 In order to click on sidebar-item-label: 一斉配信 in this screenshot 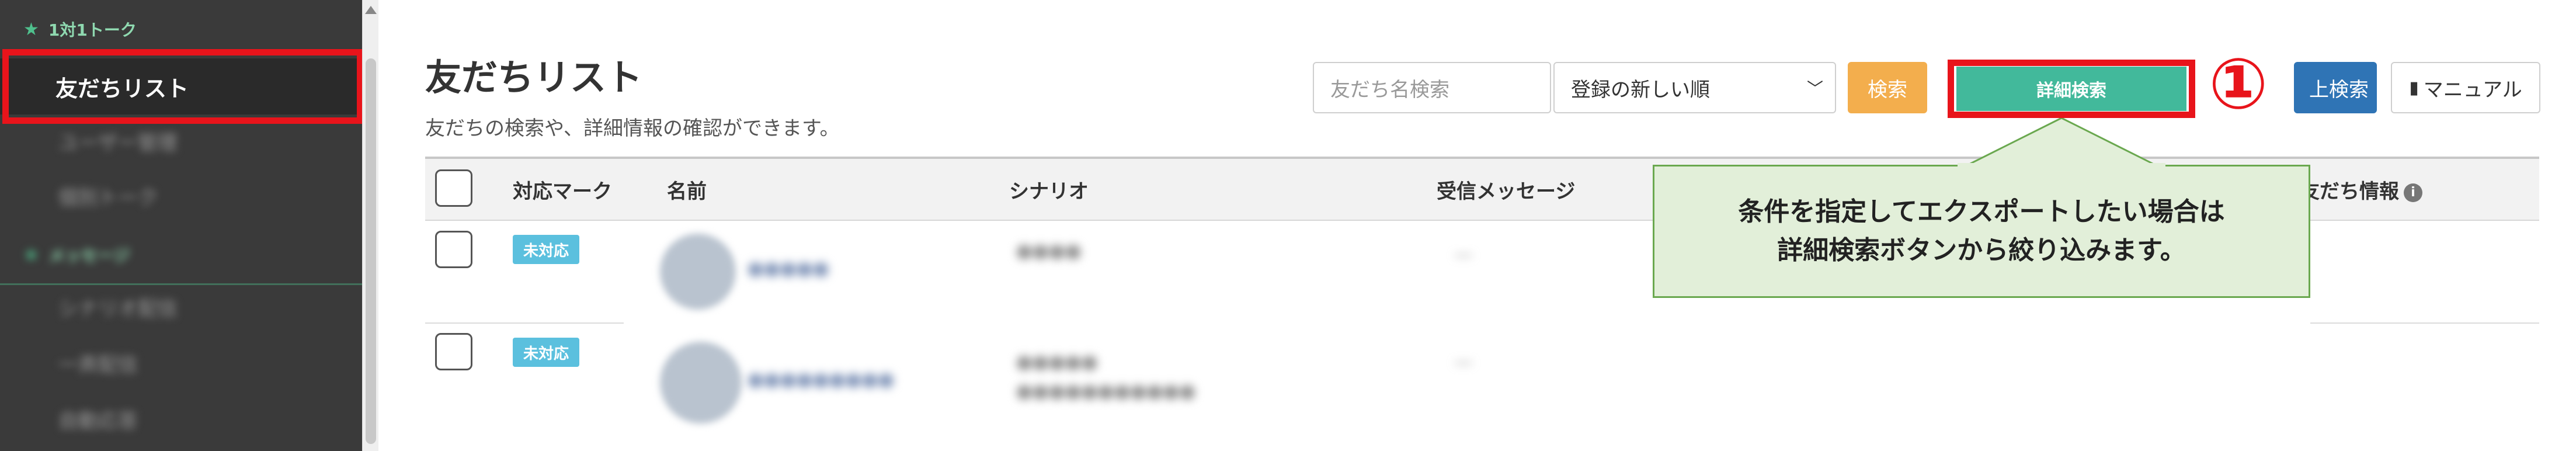, I will do `click(98, 365)`.